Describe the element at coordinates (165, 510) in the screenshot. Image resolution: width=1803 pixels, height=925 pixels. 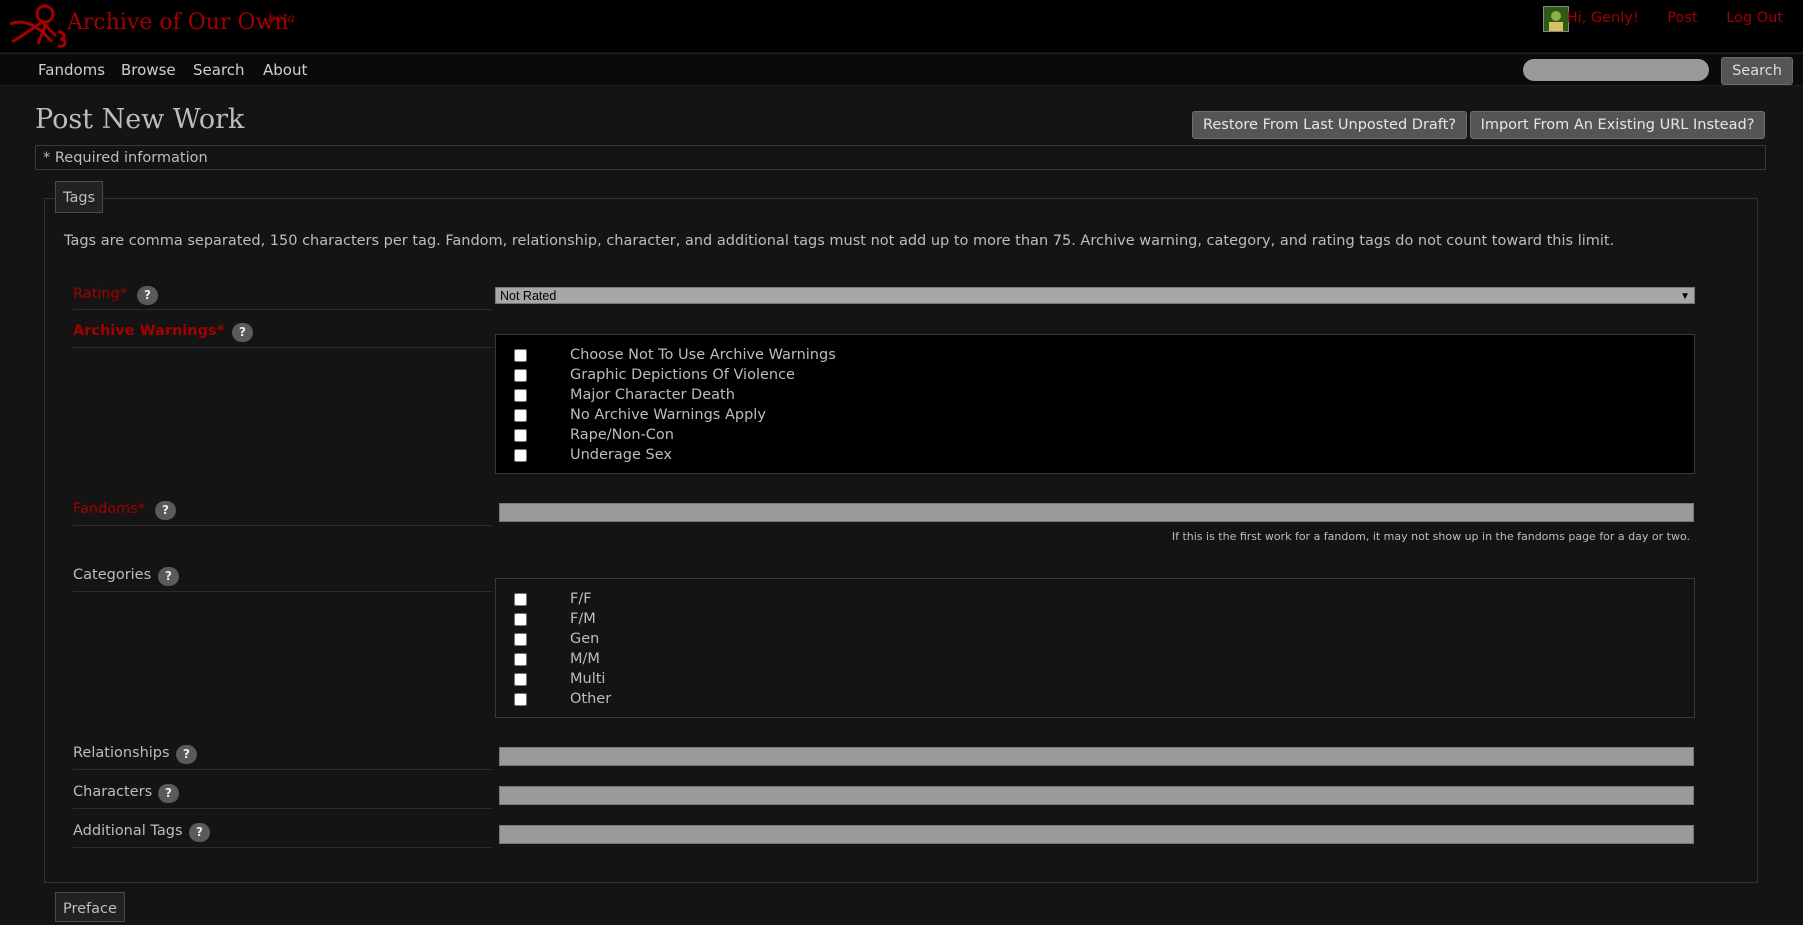
I see `fandoms-help-icon: ?` at that location.